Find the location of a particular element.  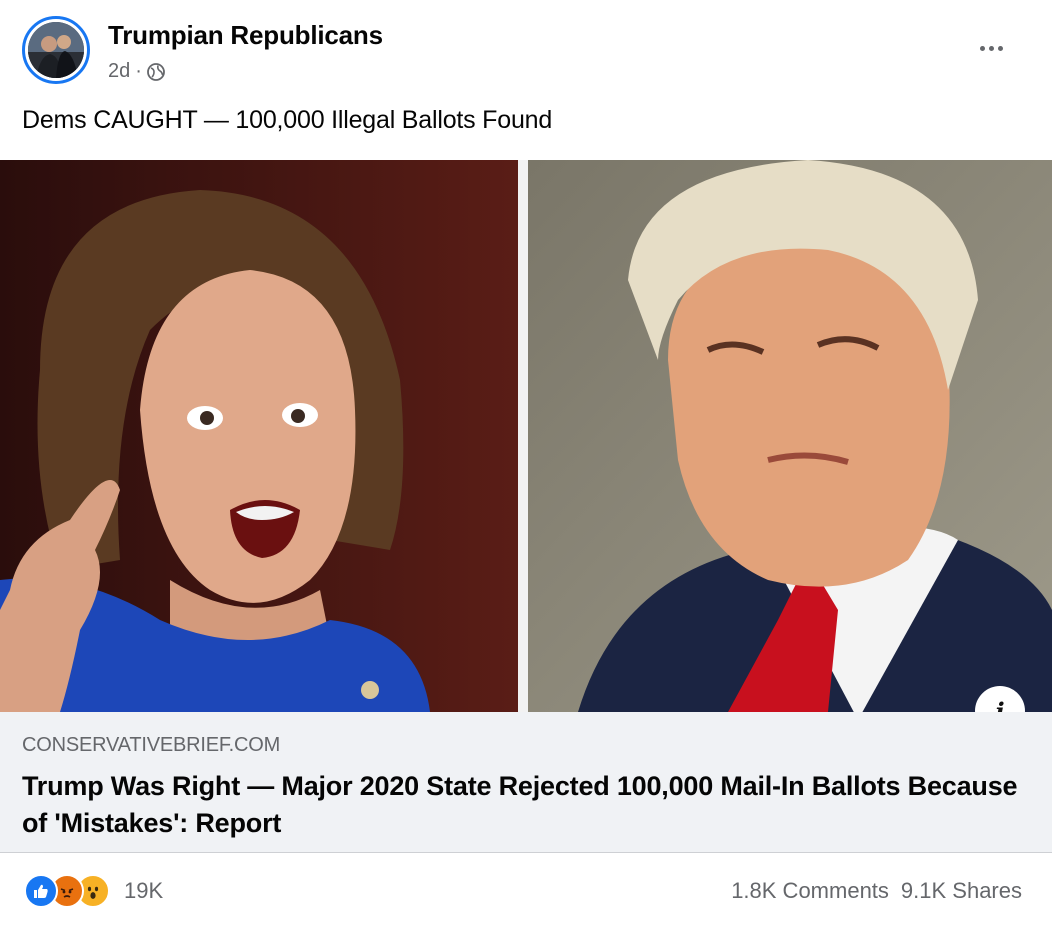

page-avatar is located at coordinates (56, 50).